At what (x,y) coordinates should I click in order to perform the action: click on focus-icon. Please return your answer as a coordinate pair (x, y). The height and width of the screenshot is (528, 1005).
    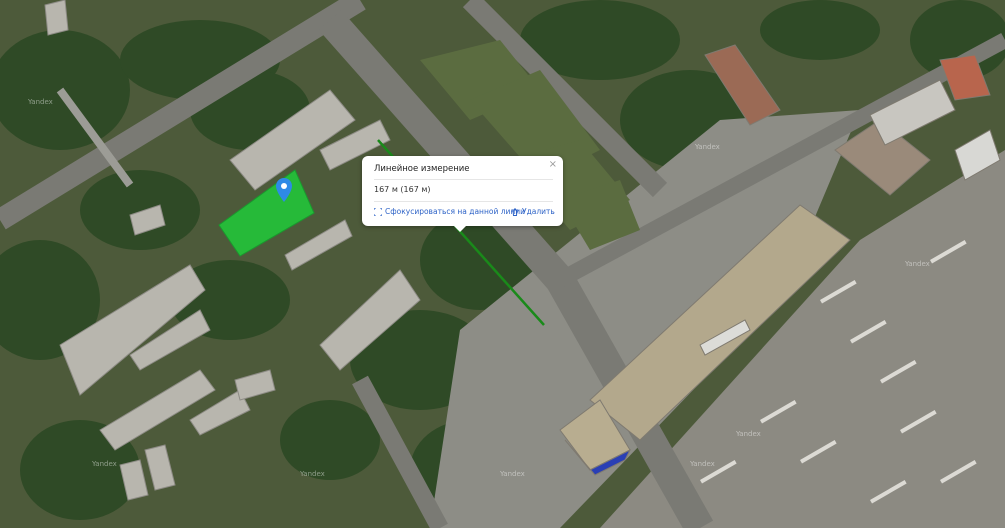
    Looking at the image, I should click on (378, 211).